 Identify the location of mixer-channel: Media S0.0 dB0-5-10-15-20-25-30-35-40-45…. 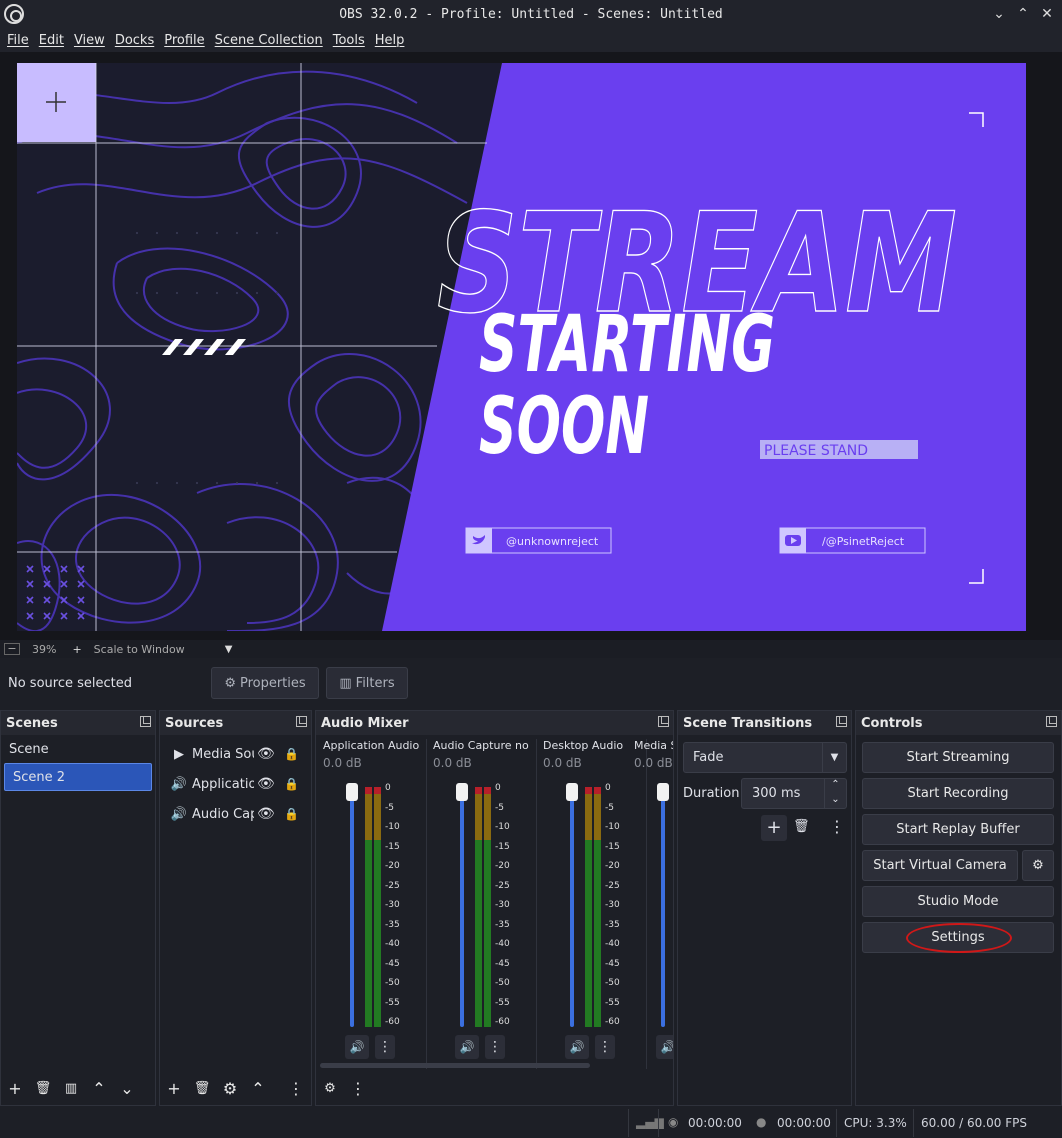
(653, 906).